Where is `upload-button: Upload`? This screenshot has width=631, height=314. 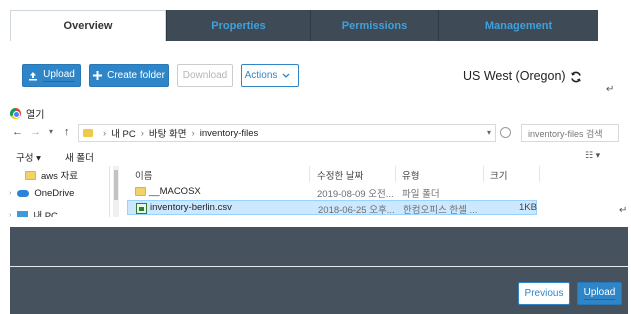 upload-button: Upload is located at coordinates (51, 75).